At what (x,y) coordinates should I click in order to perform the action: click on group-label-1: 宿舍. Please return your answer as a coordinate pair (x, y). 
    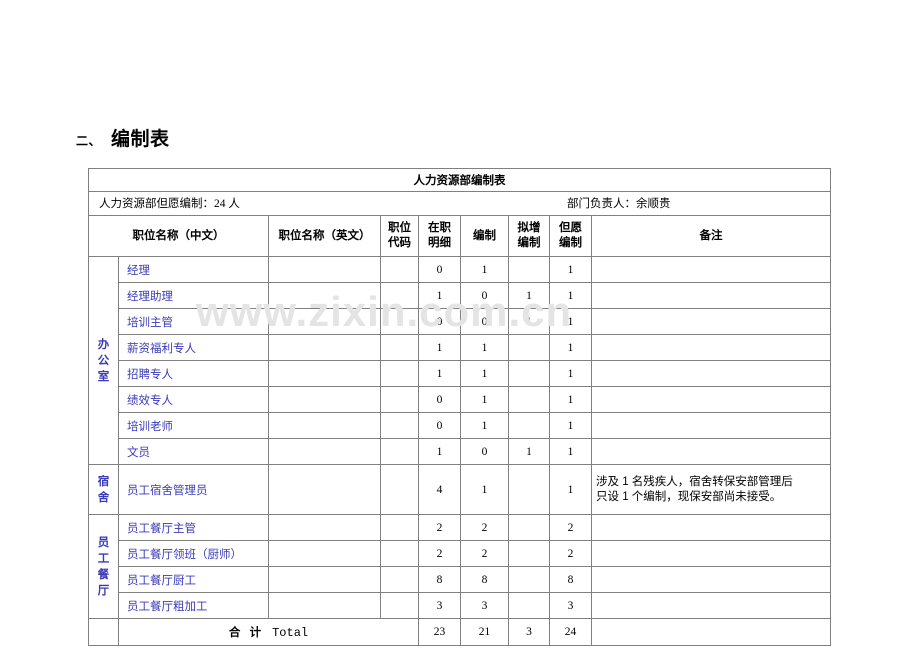
    Looking at the image, I should click on (103, 489).